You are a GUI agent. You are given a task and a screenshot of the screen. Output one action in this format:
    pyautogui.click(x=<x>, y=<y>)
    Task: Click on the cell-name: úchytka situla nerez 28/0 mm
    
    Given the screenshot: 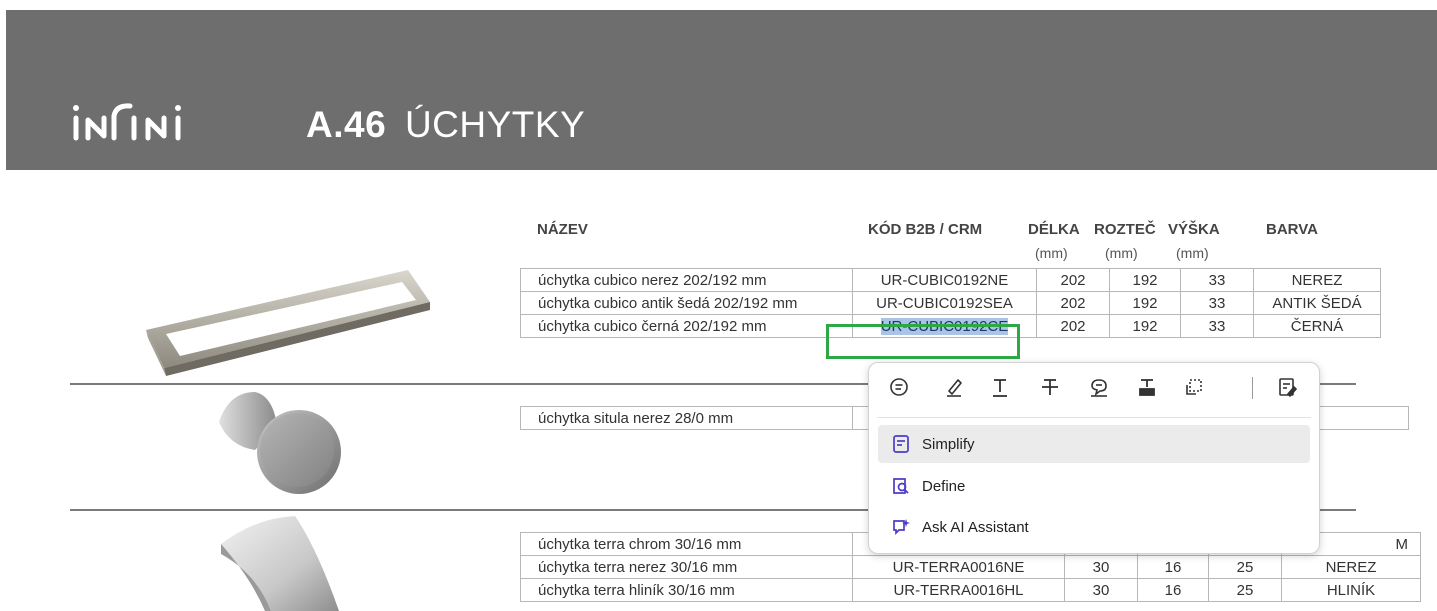 What is the action you would take?
    pyautogui.click(x=686, y=418)
    